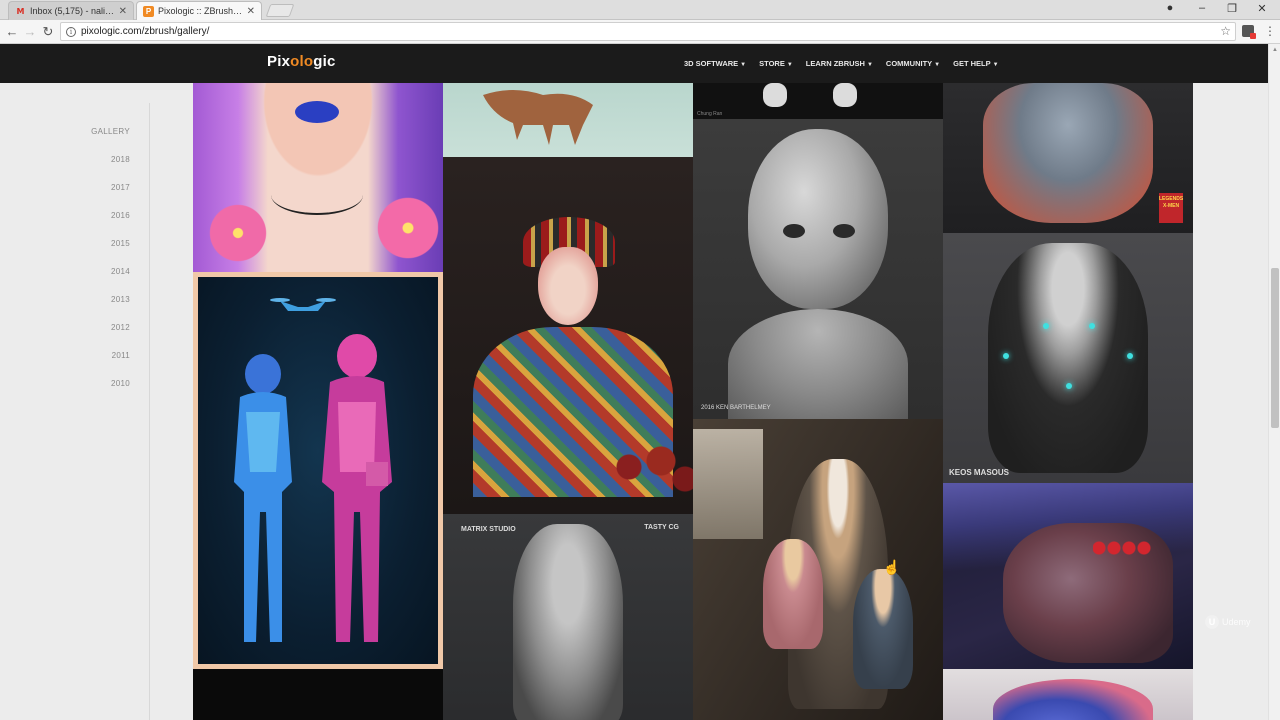 The height and width of the screenshot is (720, 1280). What do you see at coordinates (20, 11) in the screenshot?
I see `gmail-icon: M` at bounding box center [20, 11].